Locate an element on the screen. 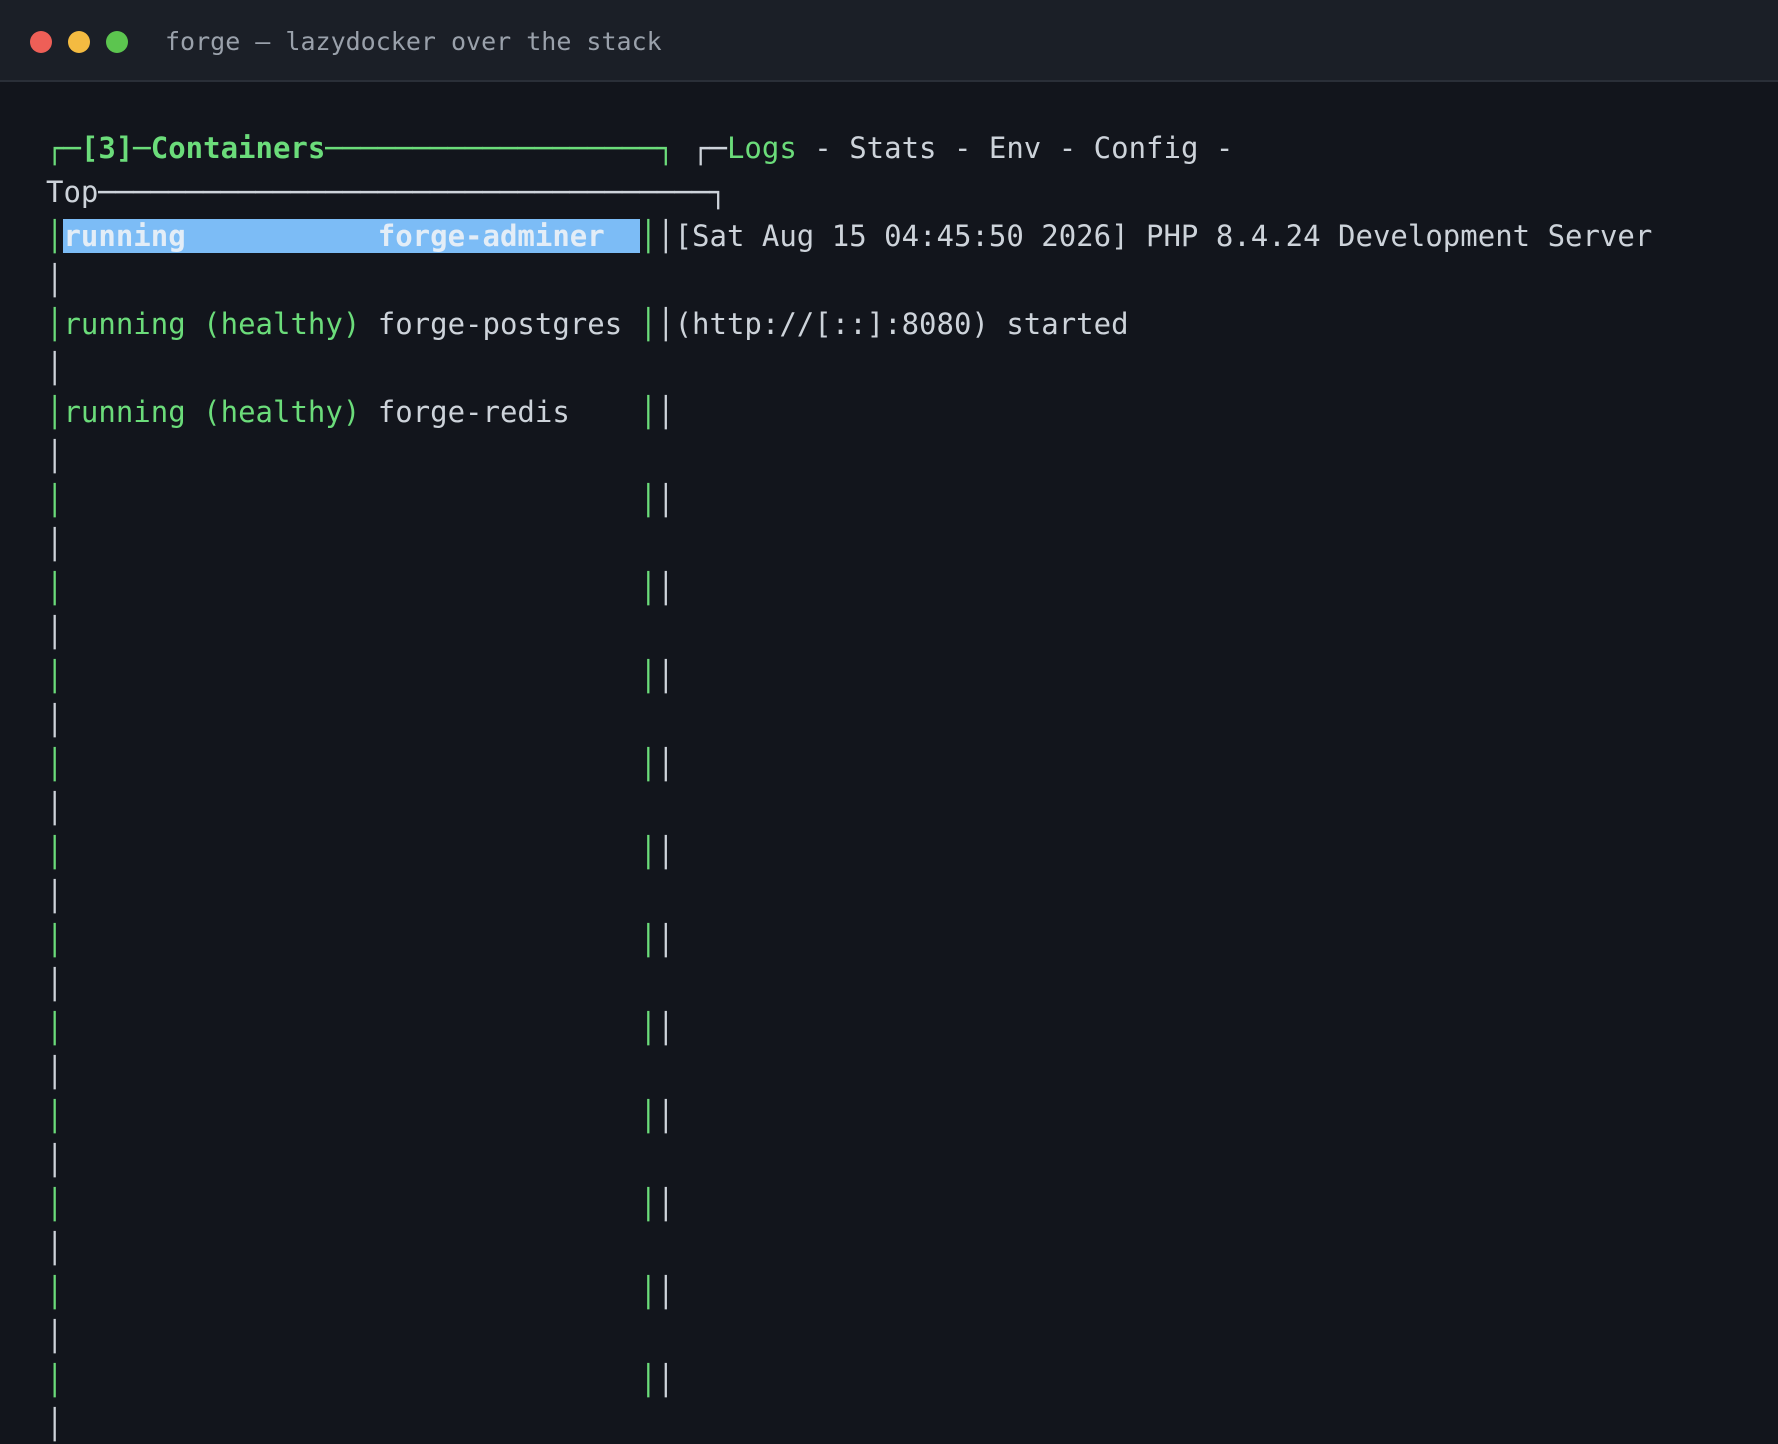 This screenshot has width=1778, height=1444. tab-config: Config is located at coordinates (1146, 148).